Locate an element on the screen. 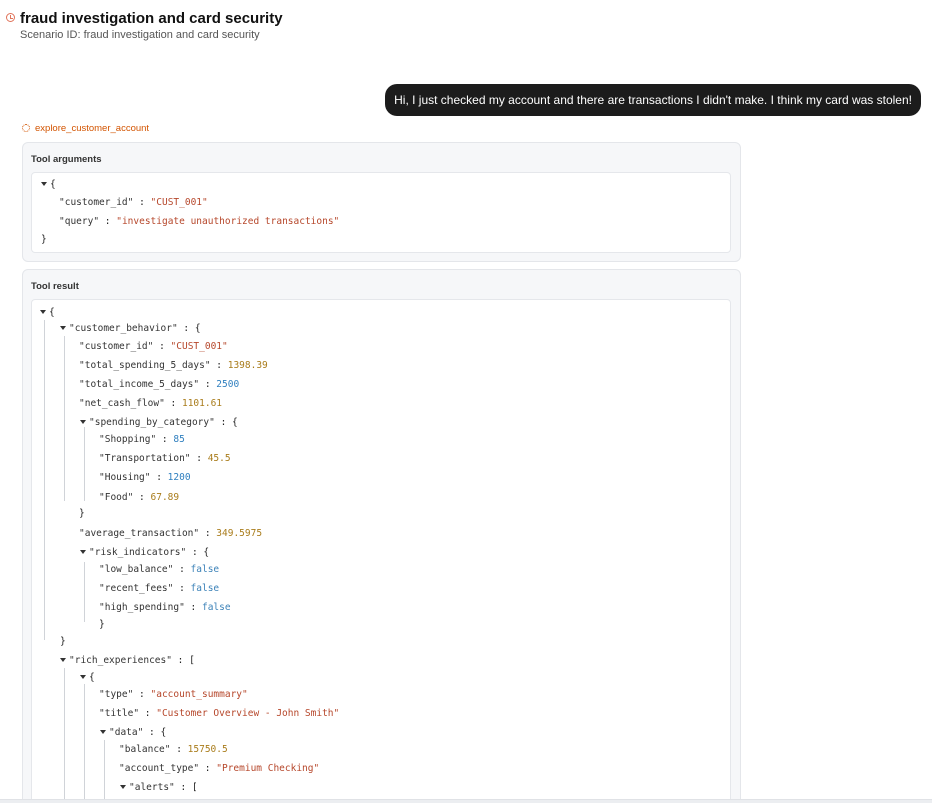 The height and width of the screenshot is (803, 932). json-node-toggle: "alerts" : [ is located at coordinates (159, 788).